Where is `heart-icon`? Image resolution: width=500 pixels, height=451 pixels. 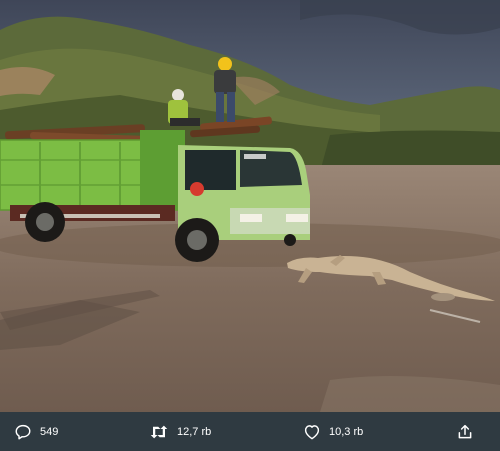
heart-icon is located at coordinates (312, 431).